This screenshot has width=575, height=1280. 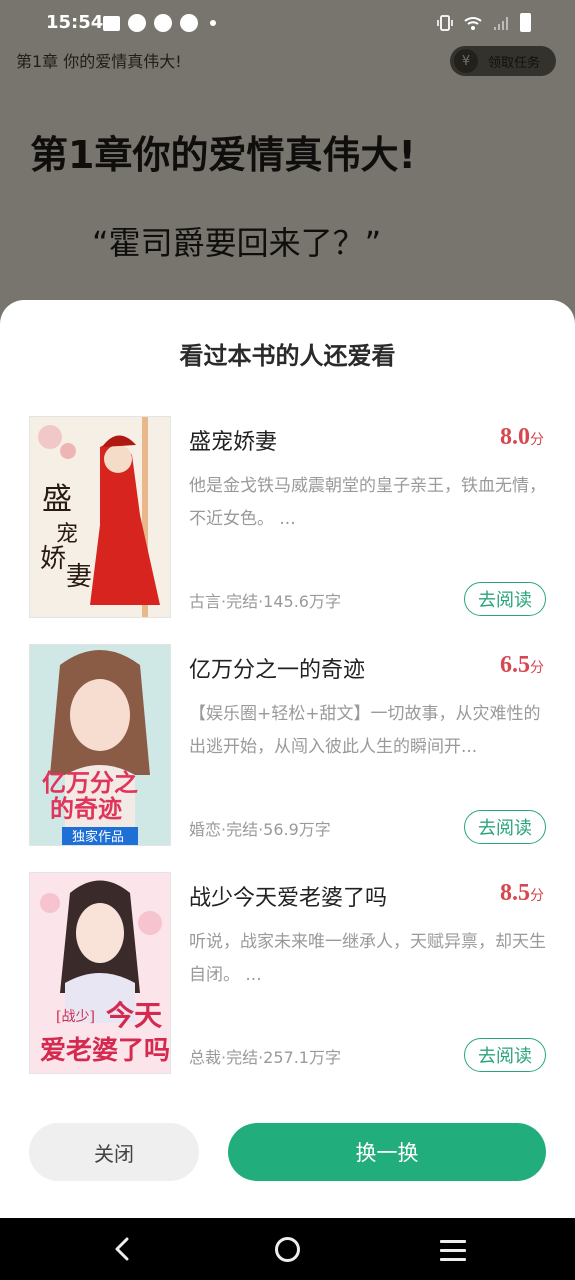 I want to click on status-bar: 15:54, so click(x=287, y=23).